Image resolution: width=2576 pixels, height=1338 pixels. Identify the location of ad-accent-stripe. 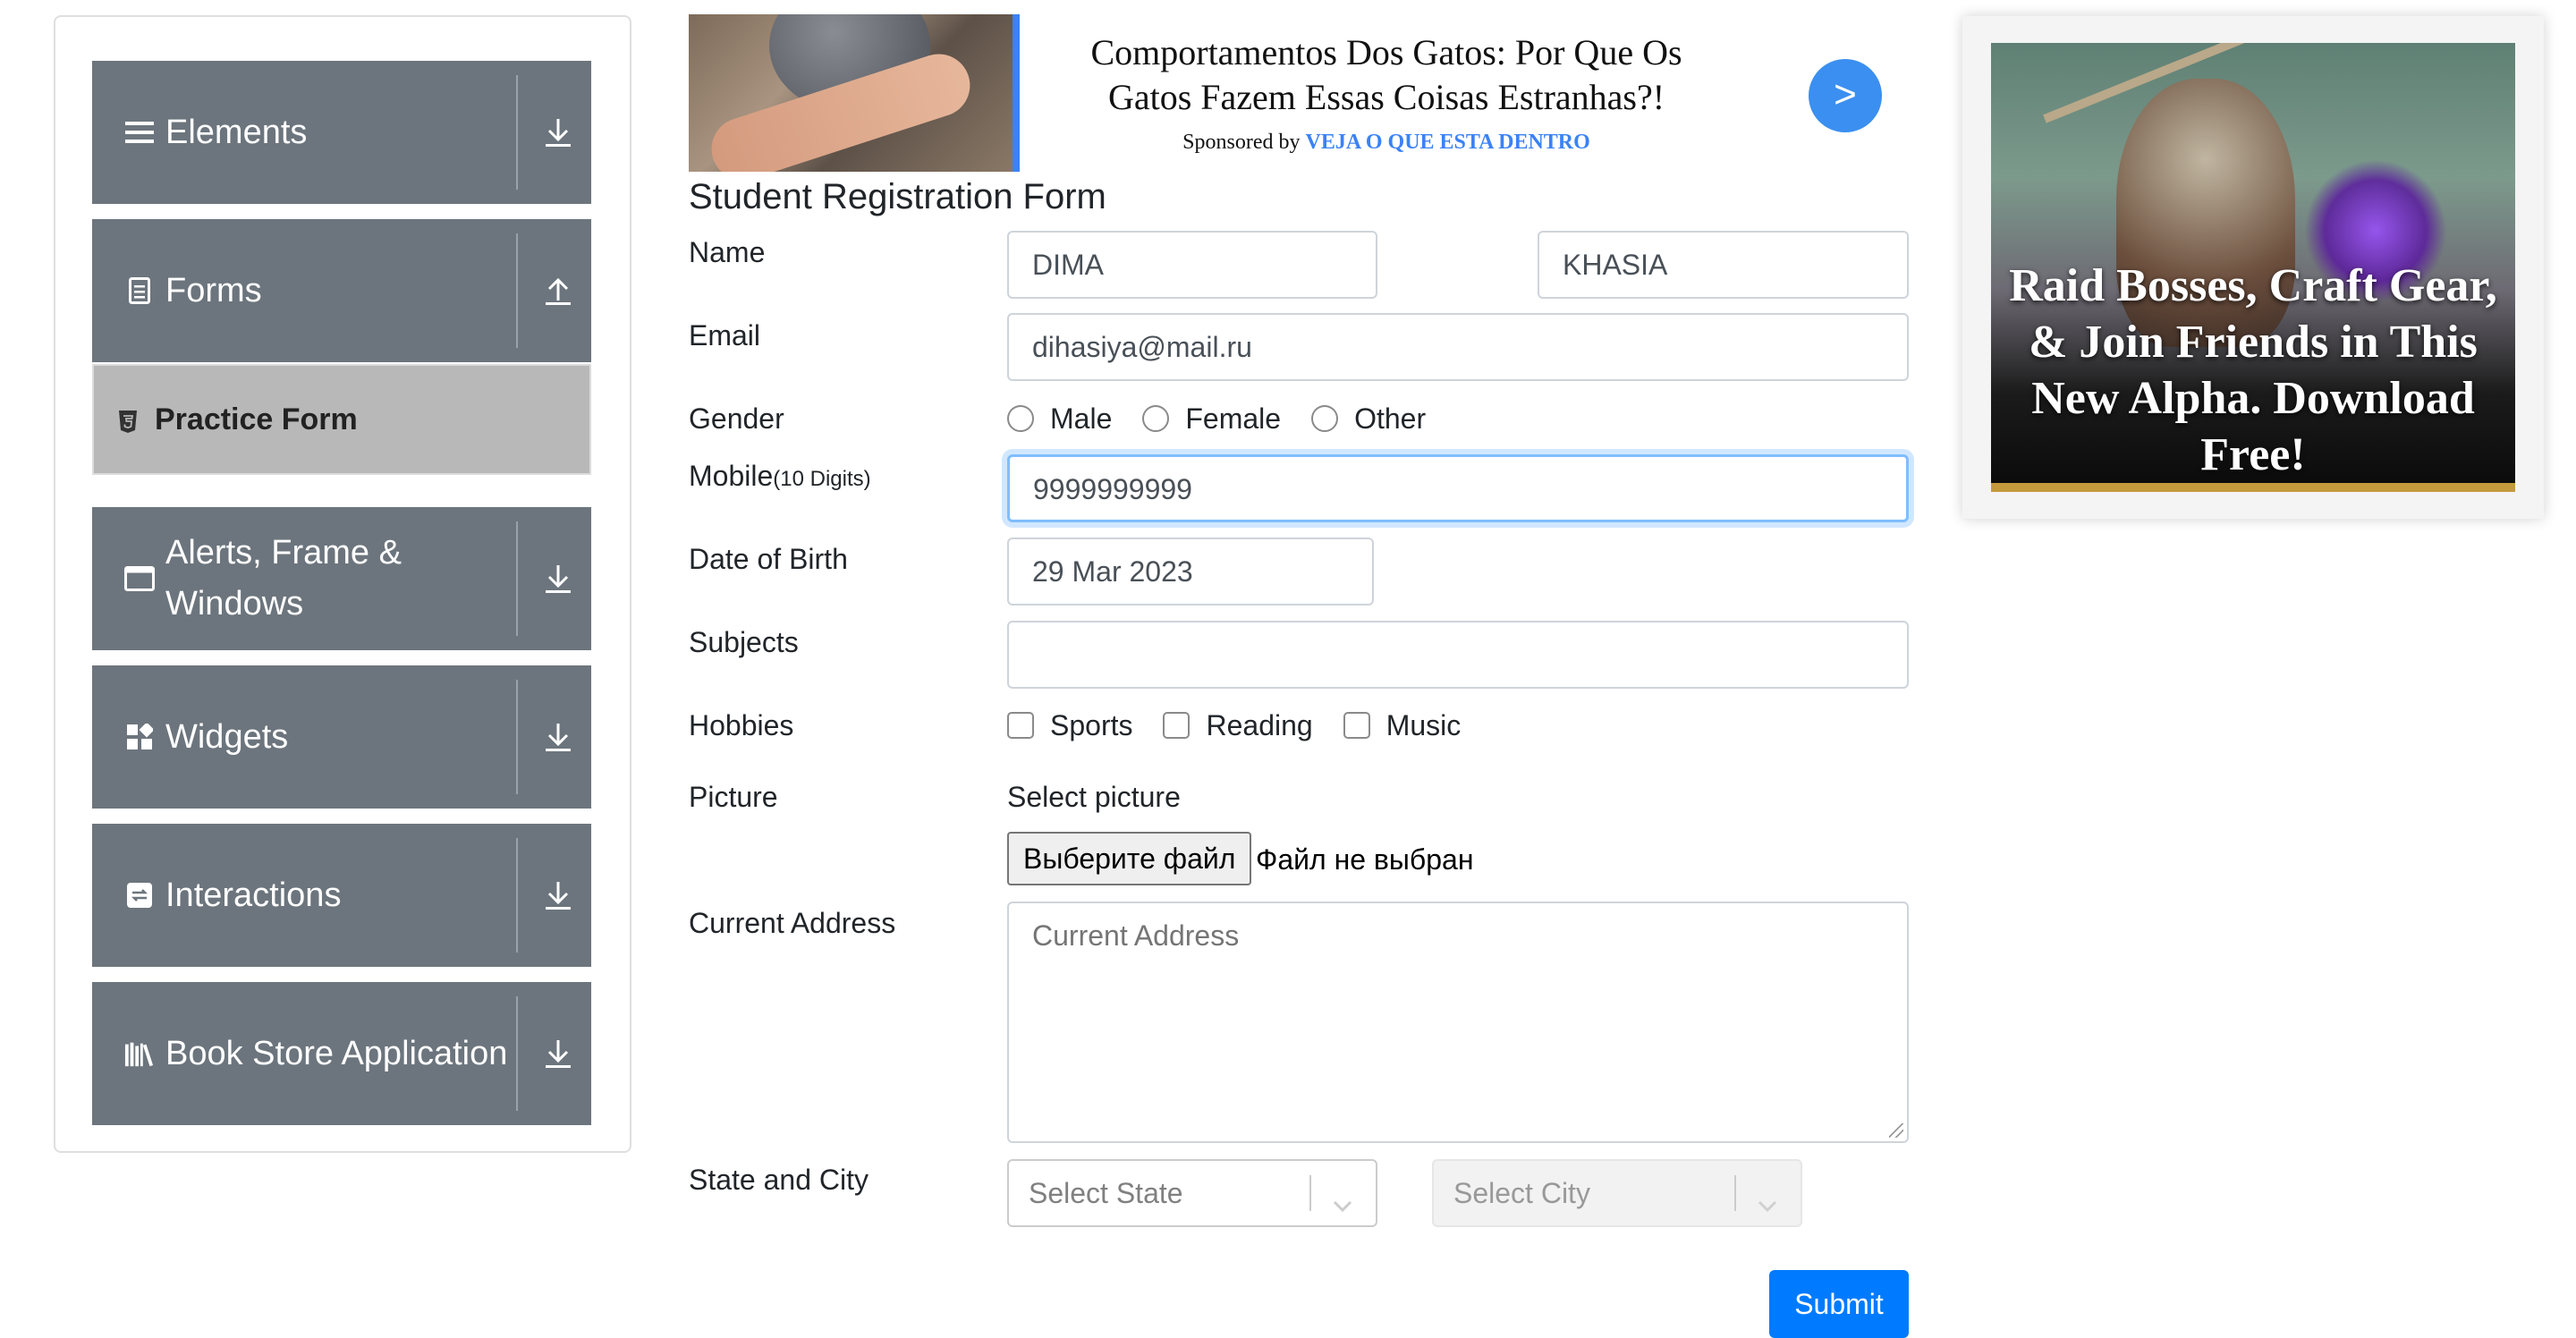
(1016, 93).